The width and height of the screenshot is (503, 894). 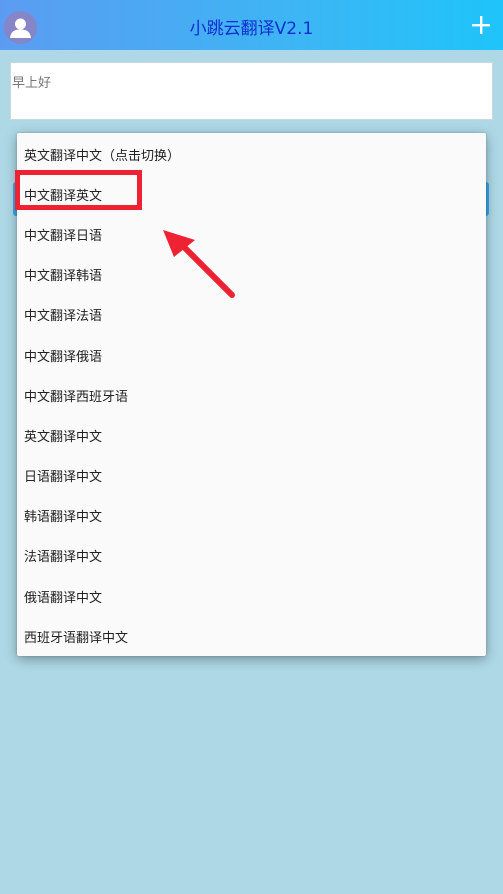 What do you see at coordinates (78, 190) in the screenshot?
I see `highlight-box` at bounding box center [78, 190].